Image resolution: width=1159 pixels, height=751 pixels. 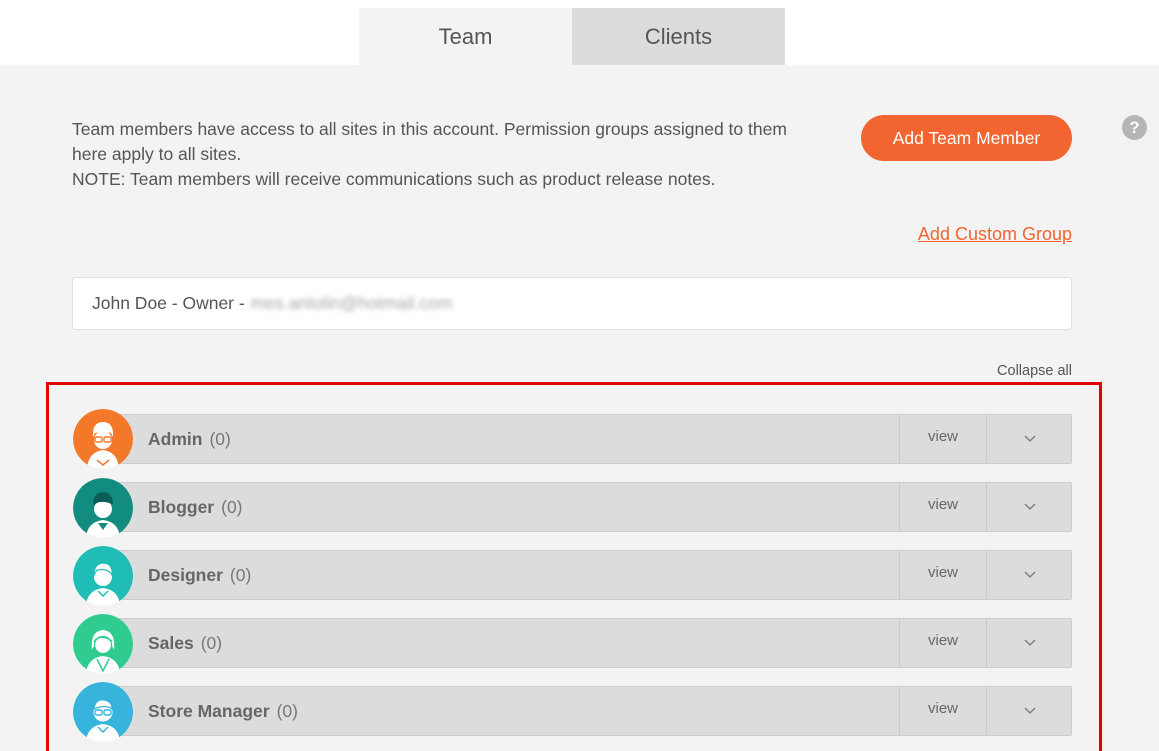 I want to click on help-icon: ?, so click(x=1134, y=127).